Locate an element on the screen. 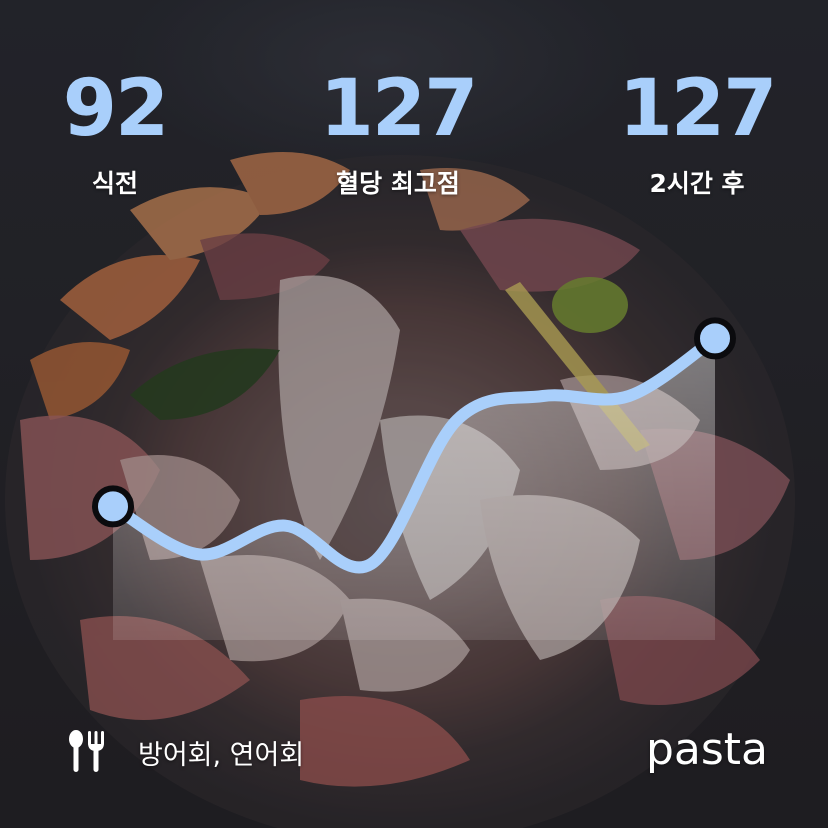 This screenshot has width=828, height=828. brand-logo: pasta is located at coordinates (706, 749).